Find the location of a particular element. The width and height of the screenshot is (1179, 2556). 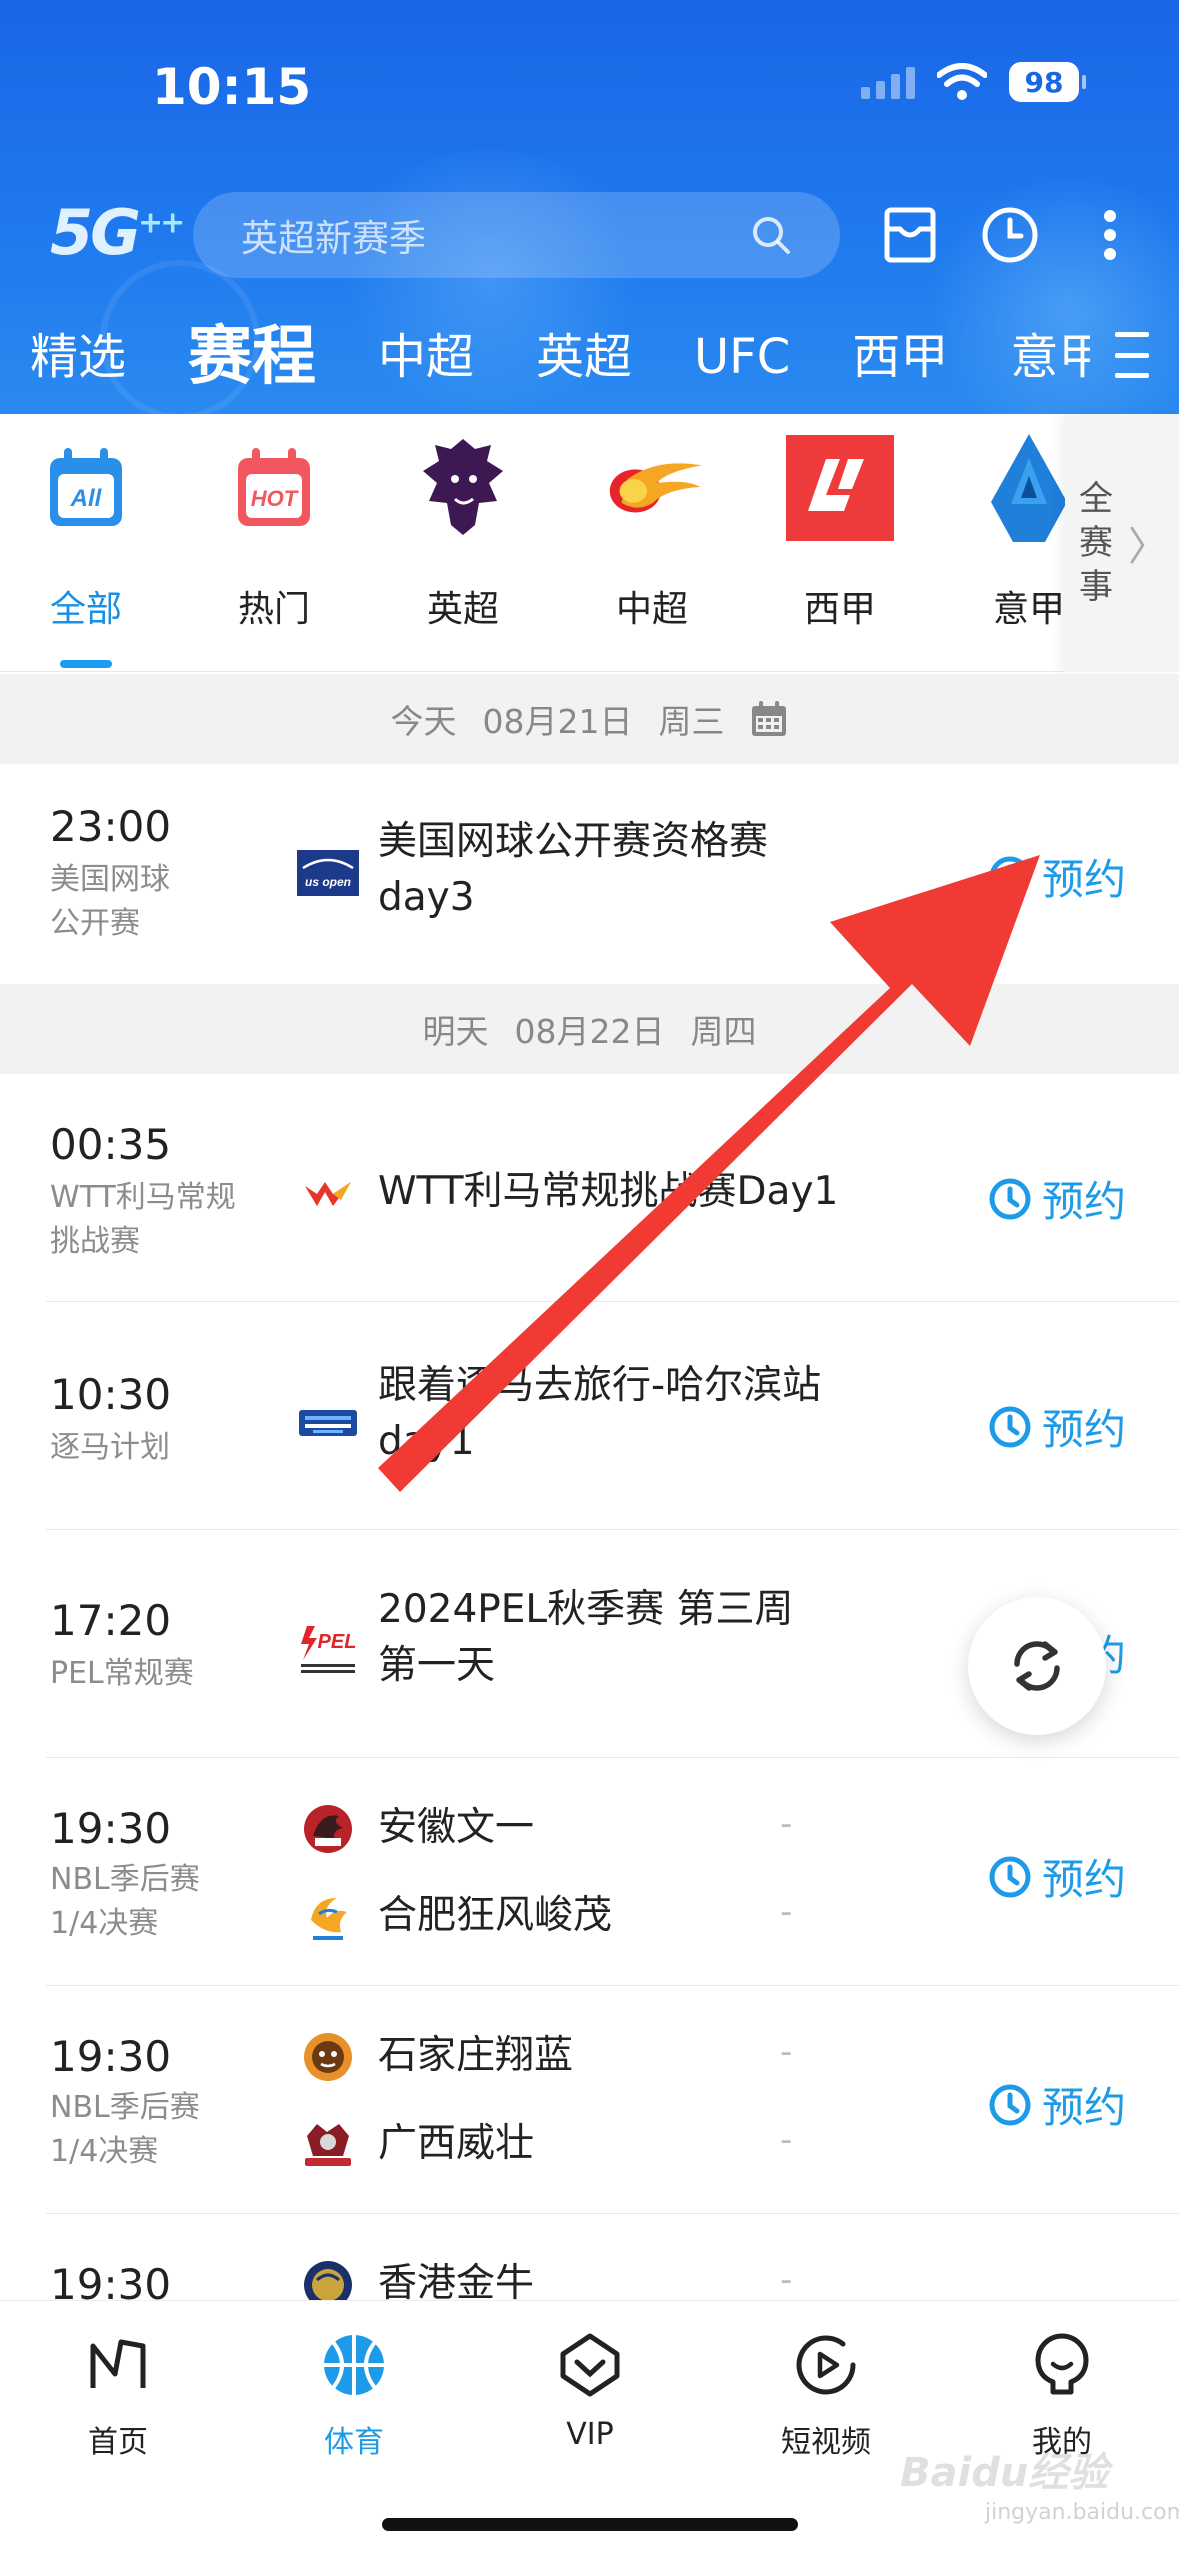

tab-laliga: 西甲 is located at coordinates (900, 357).